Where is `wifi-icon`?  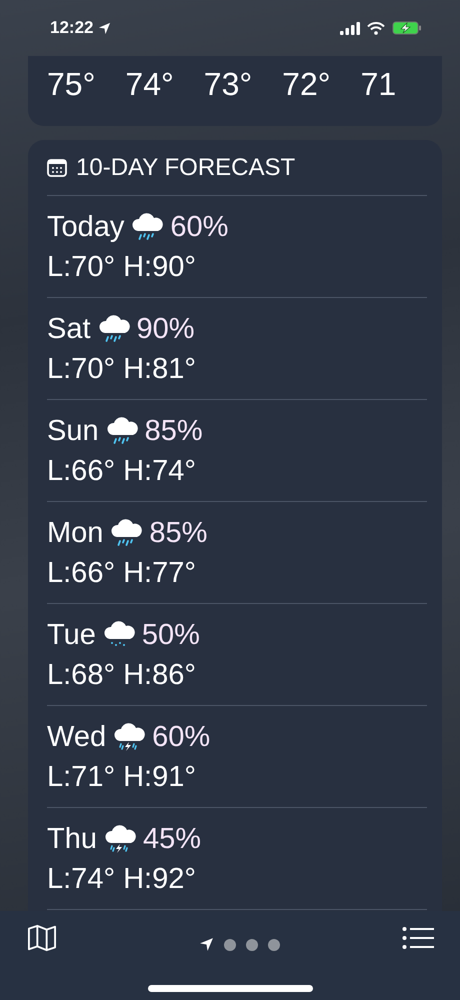
wifi-icon is located at coordinates (376, 28).